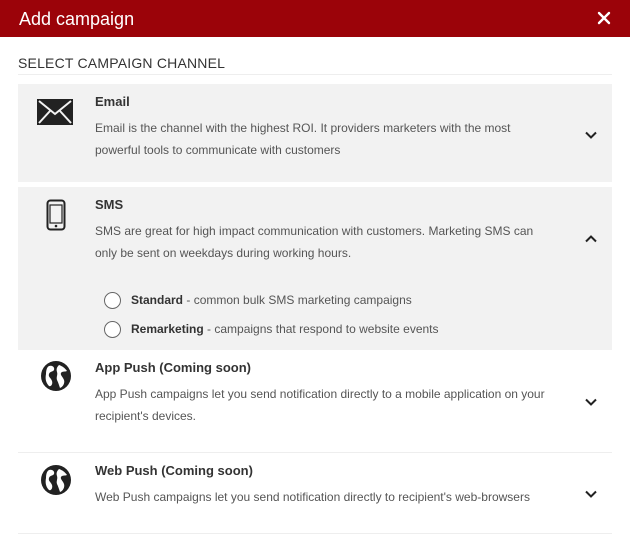 Image resolution: width=630 pixels, height=555 pixels. I want to click on chevron-up-icon, so click(591, 239).